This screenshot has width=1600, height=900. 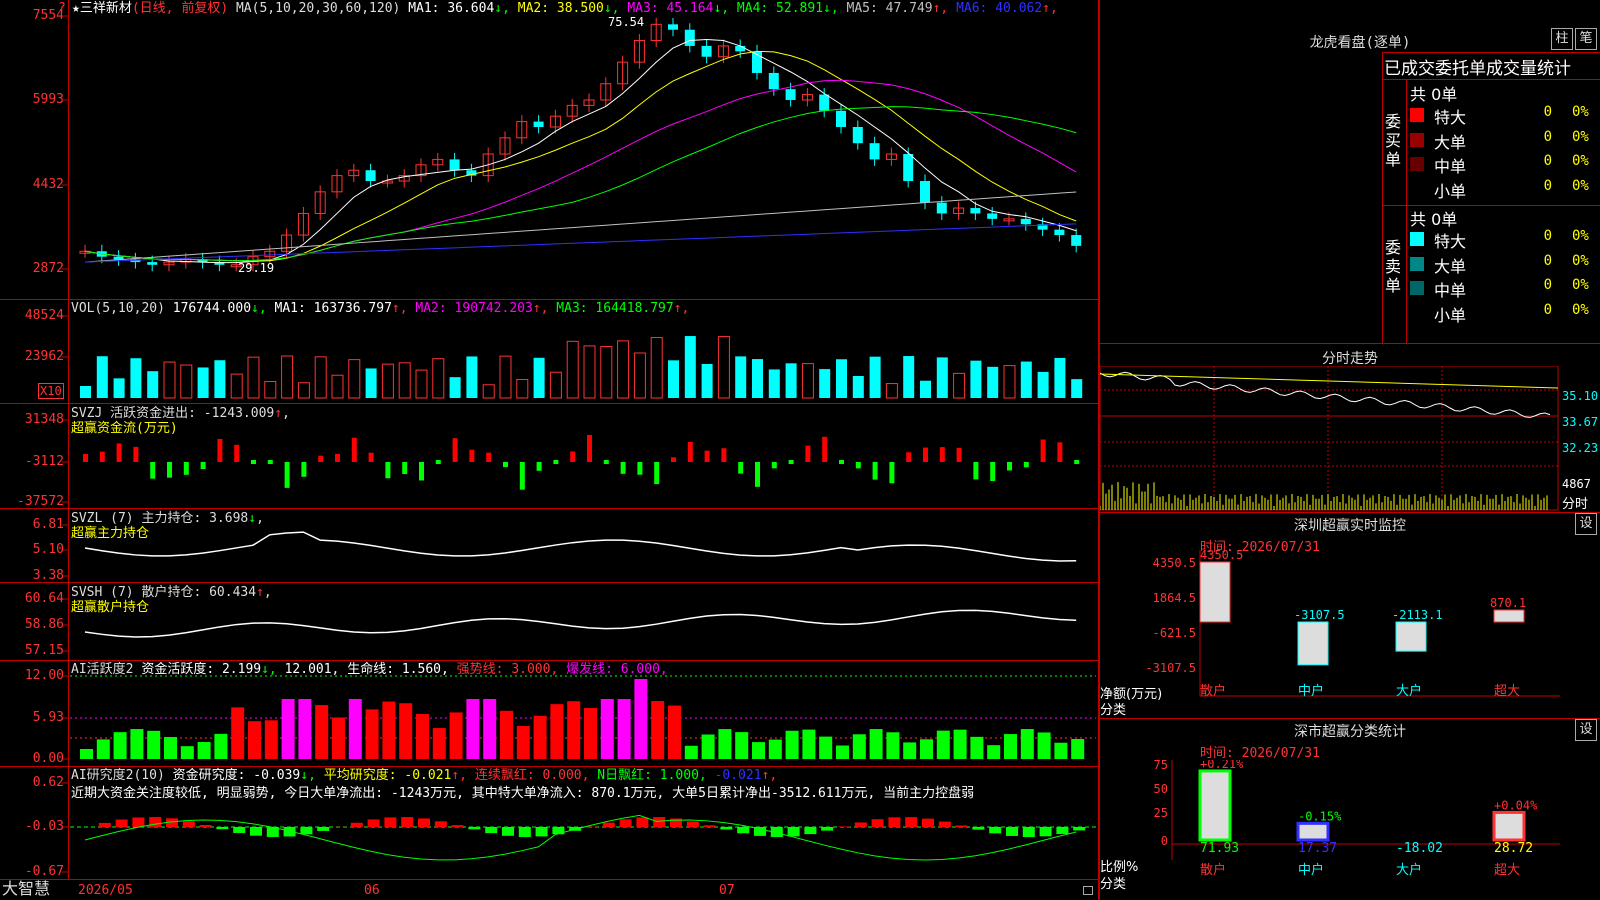 What do you see at coordinates (1360, 43) in the screenshot?
I see `dragon-title: 龙虎看盘(逐单)` at bounding box center [1360, 43].